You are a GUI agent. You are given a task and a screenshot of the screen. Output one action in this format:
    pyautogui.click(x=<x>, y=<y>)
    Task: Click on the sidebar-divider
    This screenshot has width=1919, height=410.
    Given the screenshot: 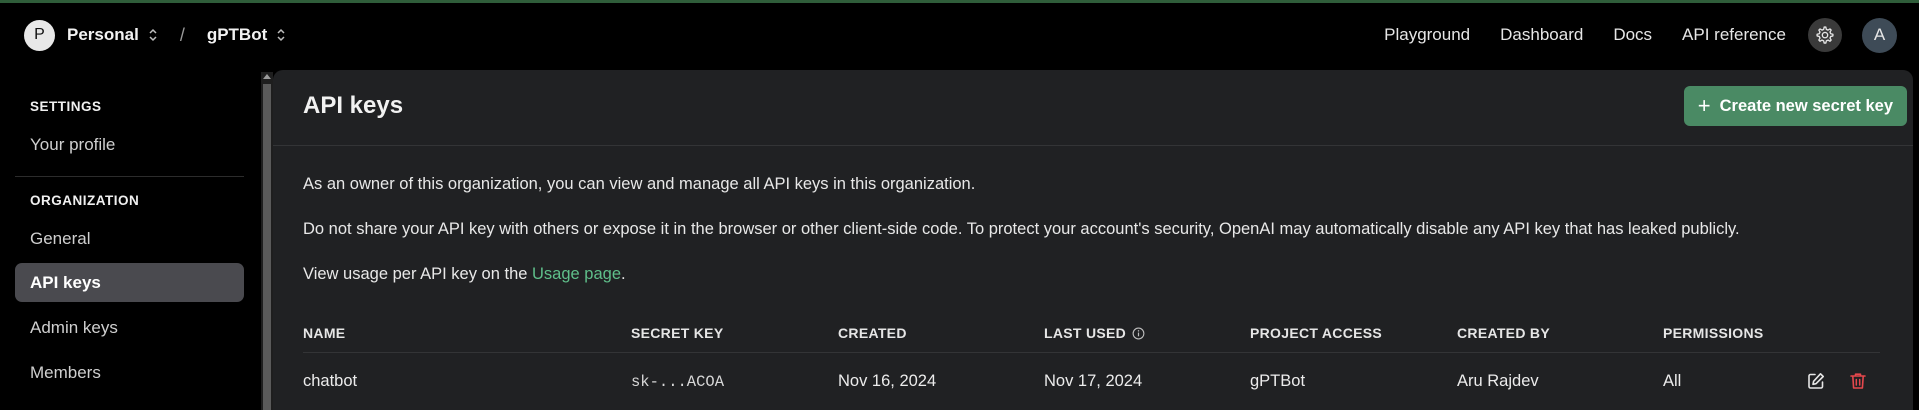 What is the action you would take?
    pyautogui.click(x=129, y=176)
    